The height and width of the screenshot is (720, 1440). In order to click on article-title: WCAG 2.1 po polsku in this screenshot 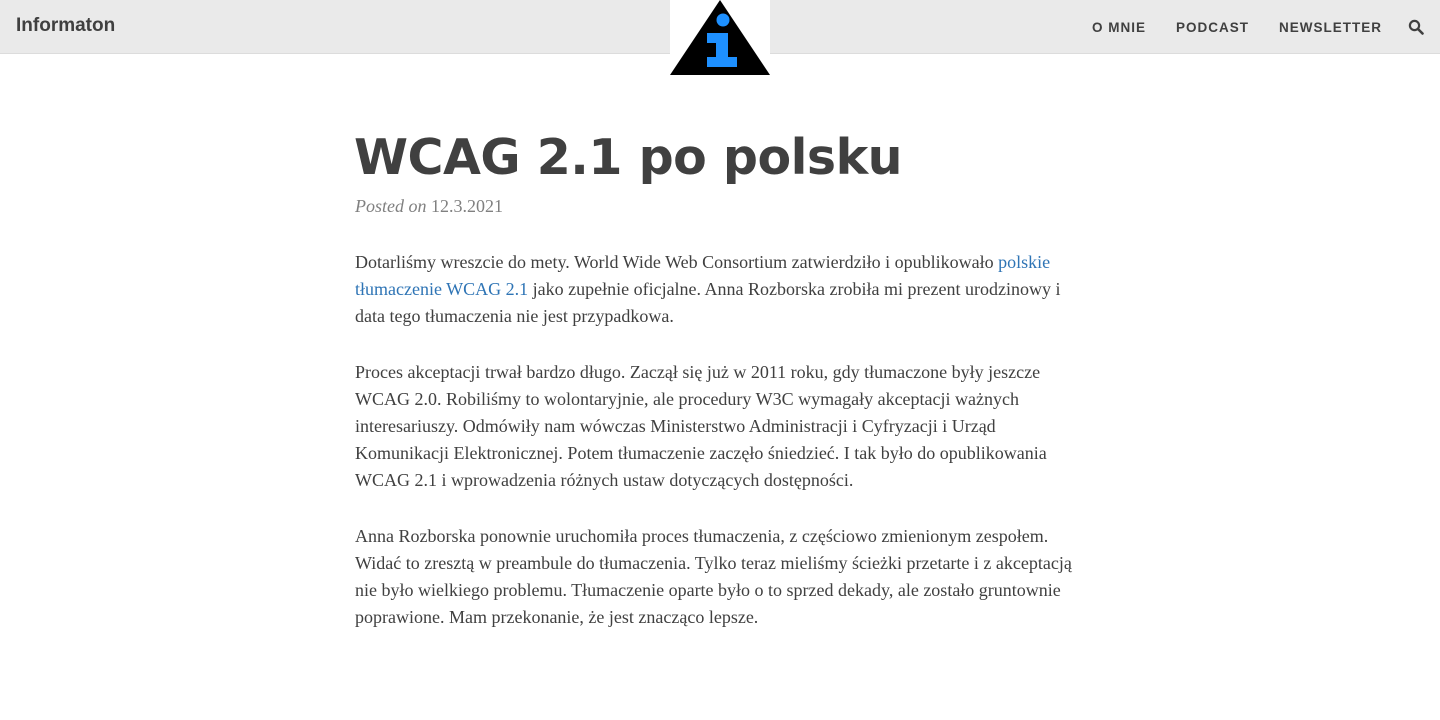, I will do `click(628, 157)`.